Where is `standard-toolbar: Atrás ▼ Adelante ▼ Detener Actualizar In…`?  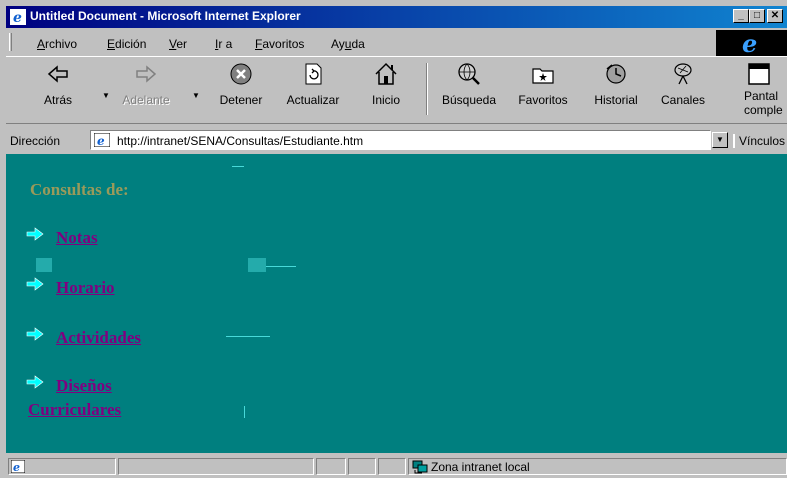
standard-toolbar: Atrás ▼ Adelante ▼ Detener Actualizar In… is located at coordinates (396, 90).